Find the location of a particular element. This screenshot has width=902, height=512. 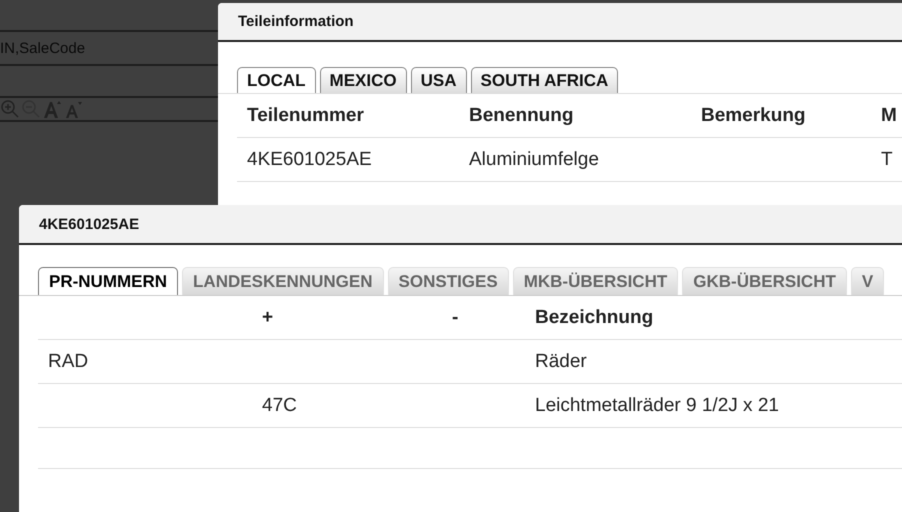

table-cell-text: 47C is located at coordinates (280, 405).